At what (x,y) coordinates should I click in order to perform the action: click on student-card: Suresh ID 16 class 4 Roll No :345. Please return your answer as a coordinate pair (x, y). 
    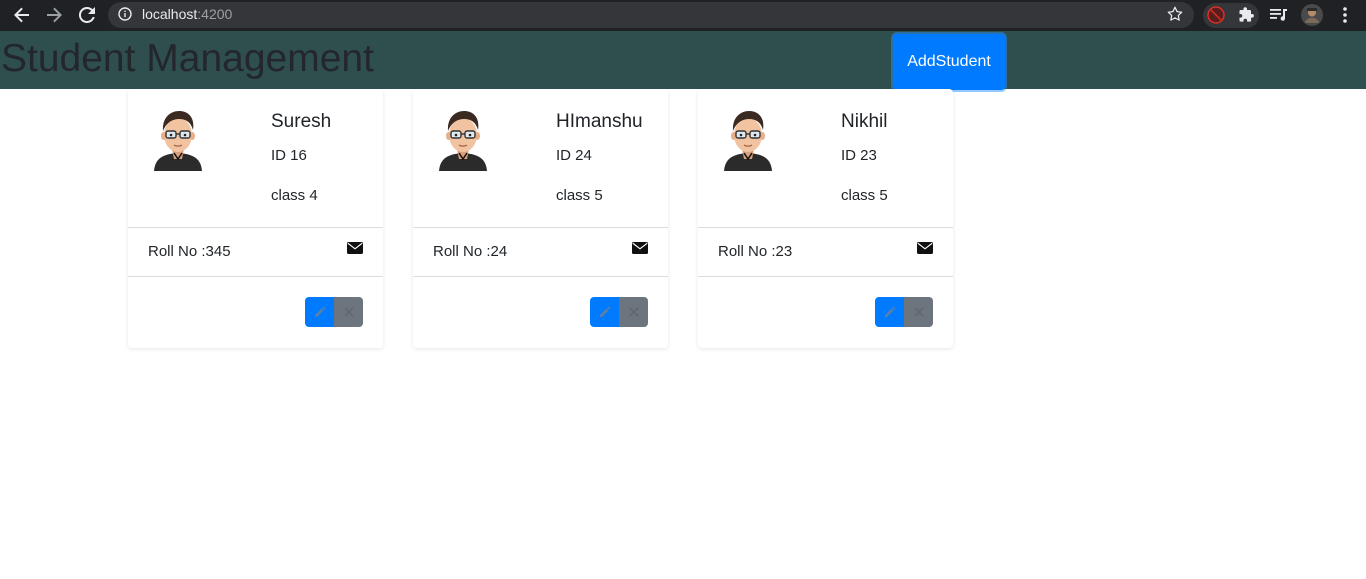
    Looking at the image, I should click on (255, 218).